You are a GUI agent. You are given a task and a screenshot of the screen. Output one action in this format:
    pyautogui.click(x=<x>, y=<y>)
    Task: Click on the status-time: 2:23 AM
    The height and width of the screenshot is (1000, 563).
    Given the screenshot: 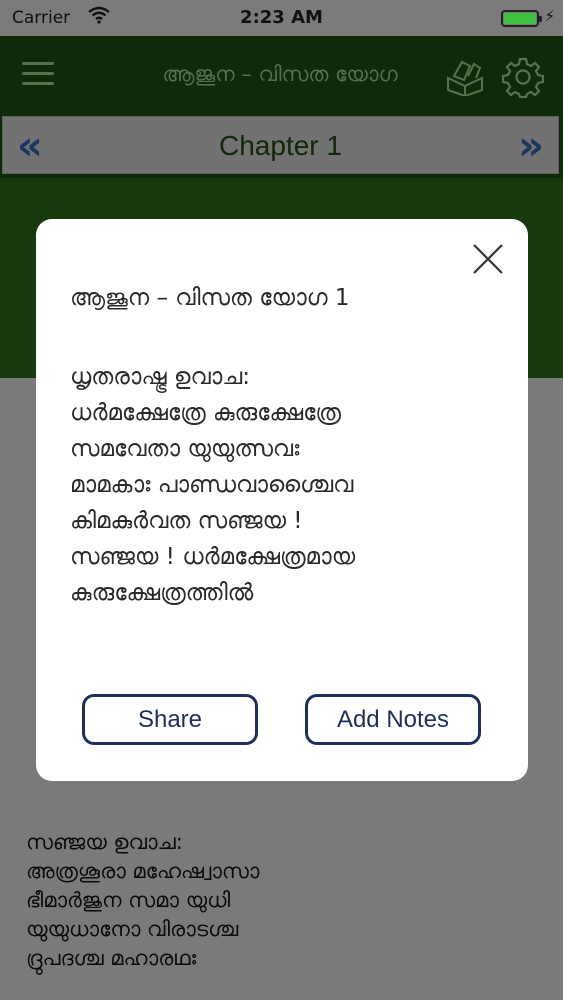 What is the action you would take?
    pyautogui.click(x=281, y=17)
    